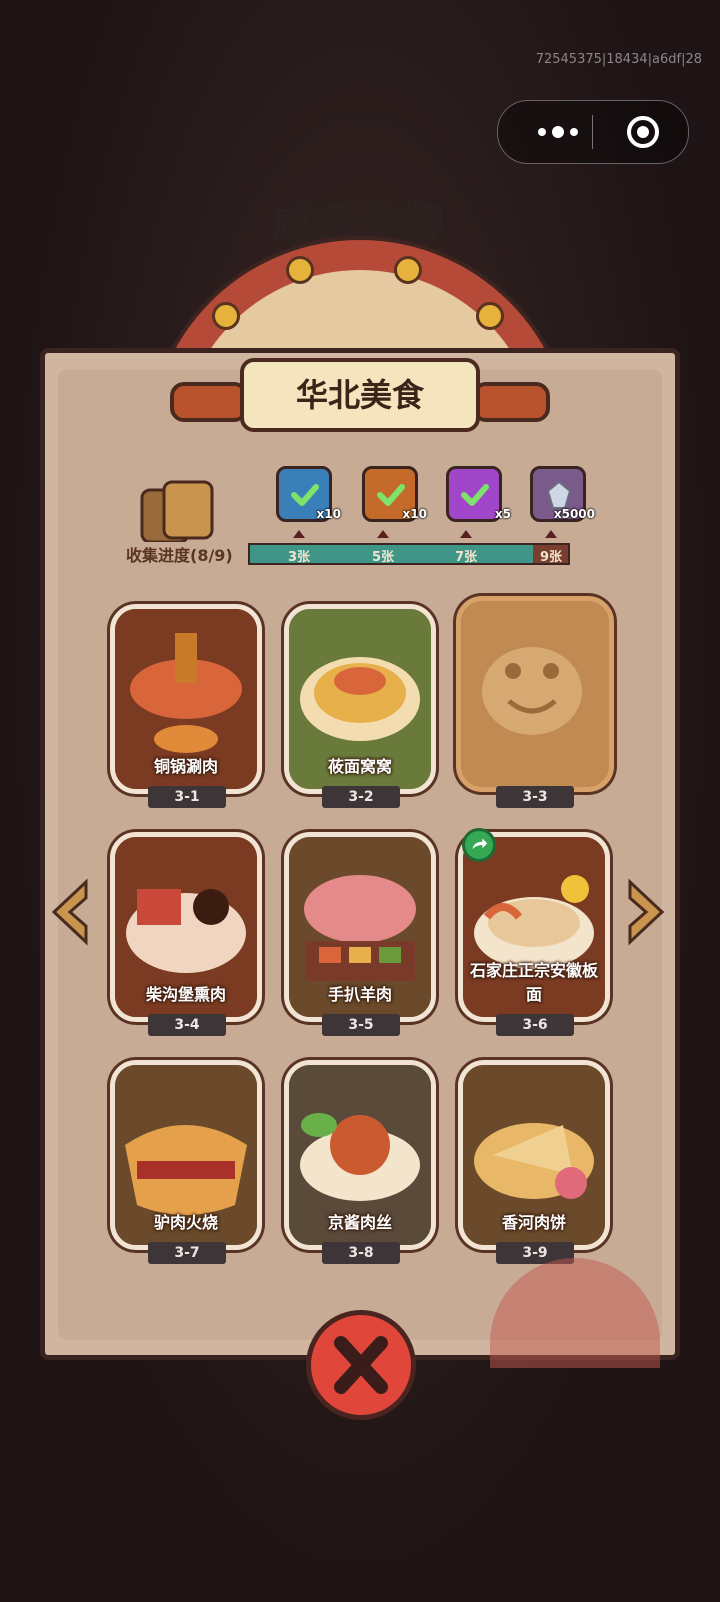 This screenshot has height=1602, width=720. Describe the element at coordinates (360, 1155) in the screenshot. I see `food-card: 京酱肉丝` at that location.